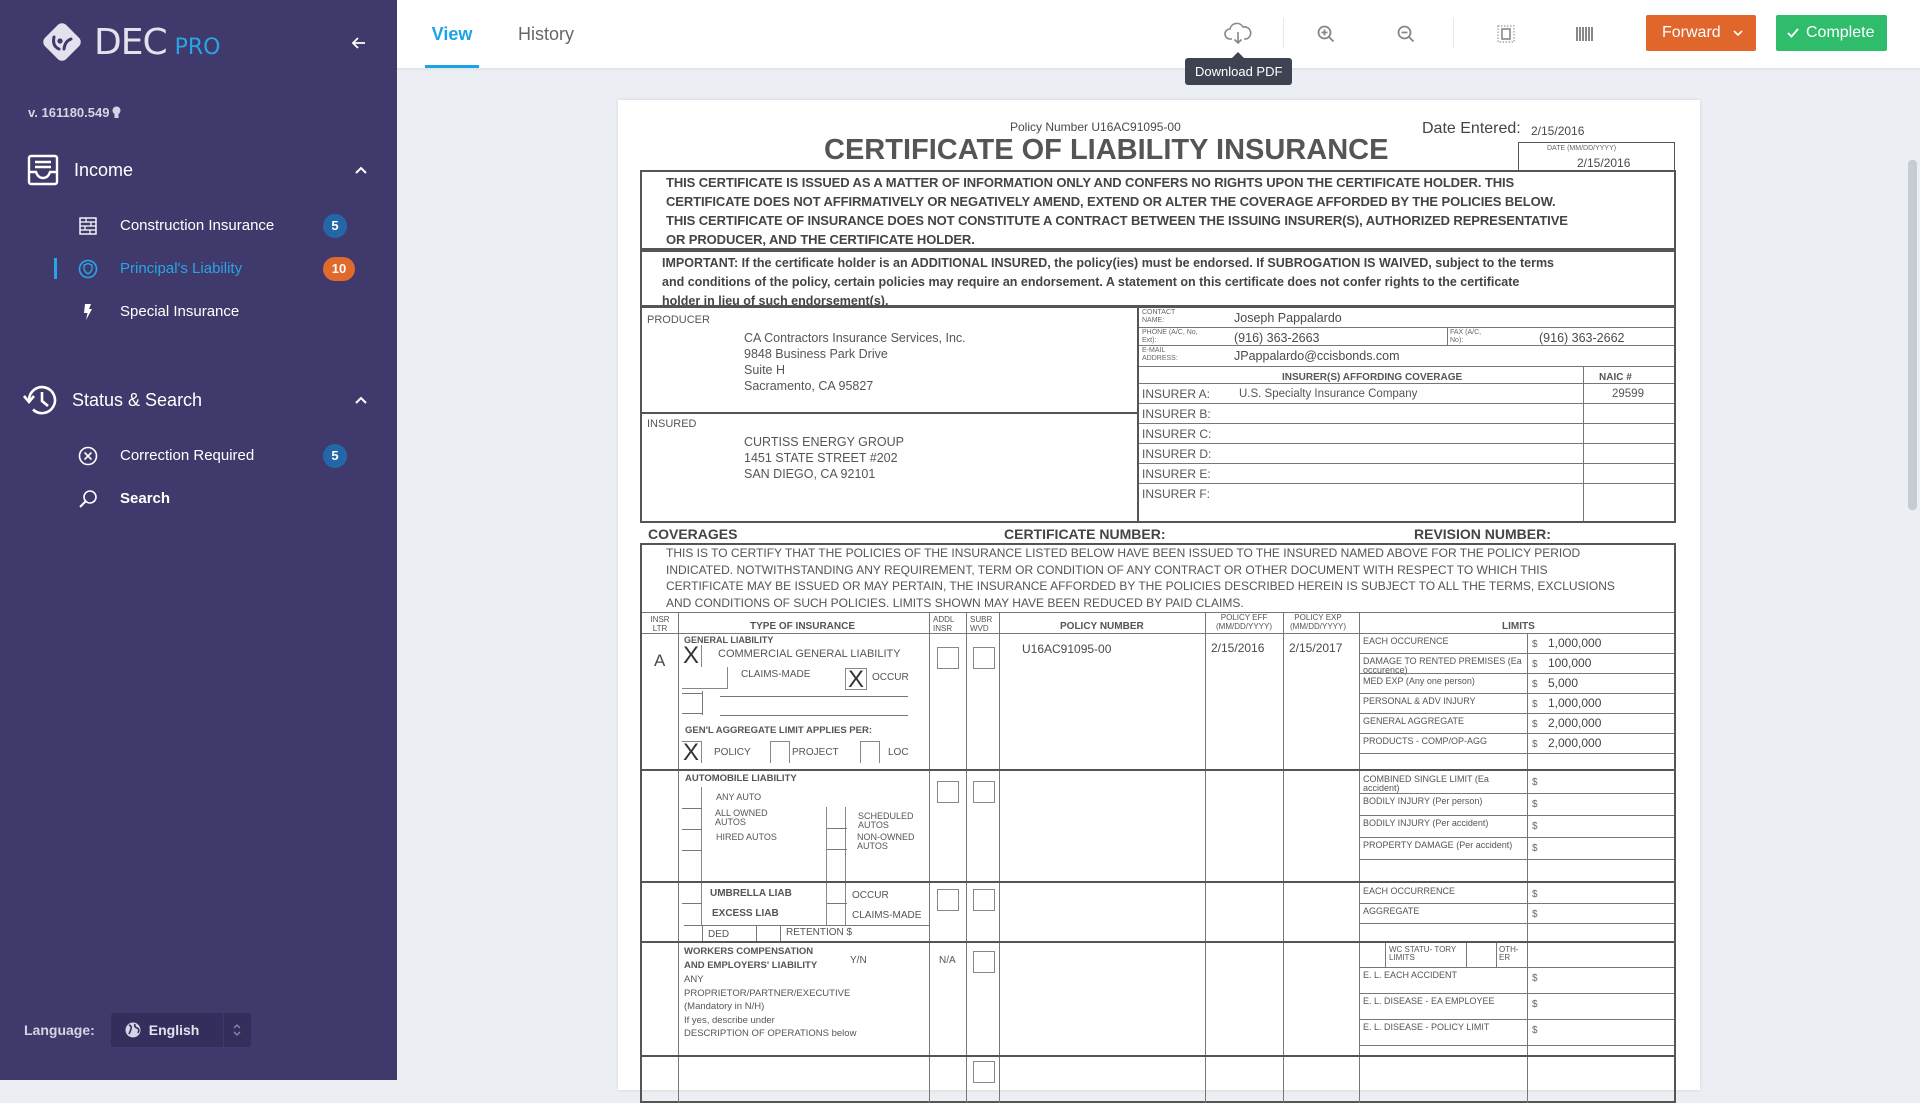 Image resolution: width=1920 pixels, height=1103 pixels. I want to click on search-icon, so click(88, 498).